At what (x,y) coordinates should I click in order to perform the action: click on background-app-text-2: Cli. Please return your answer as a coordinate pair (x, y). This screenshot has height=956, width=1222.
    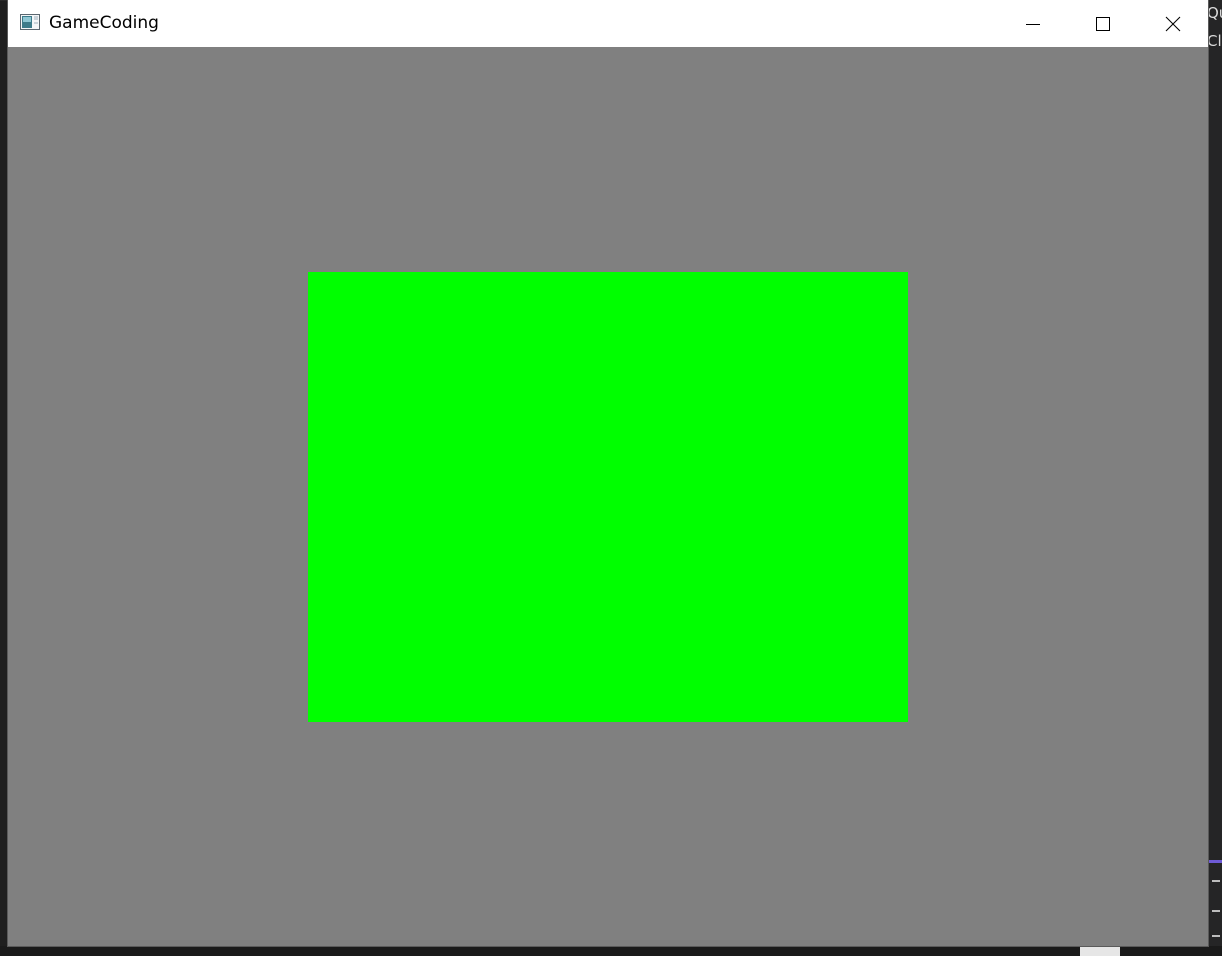
    Looking at the image, I should click on (1214, 41).